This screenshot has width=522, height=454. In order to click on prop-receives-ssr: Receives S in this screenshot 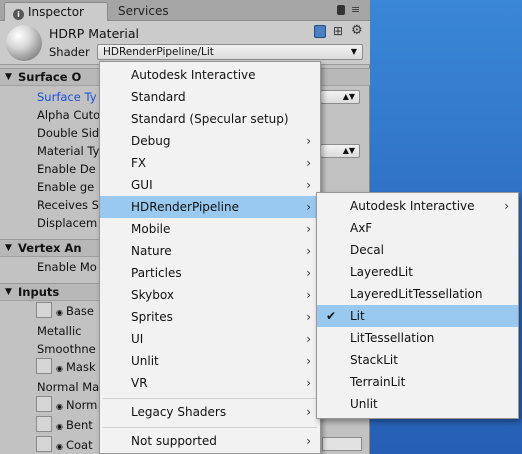, I will do `click(68, 205)`.